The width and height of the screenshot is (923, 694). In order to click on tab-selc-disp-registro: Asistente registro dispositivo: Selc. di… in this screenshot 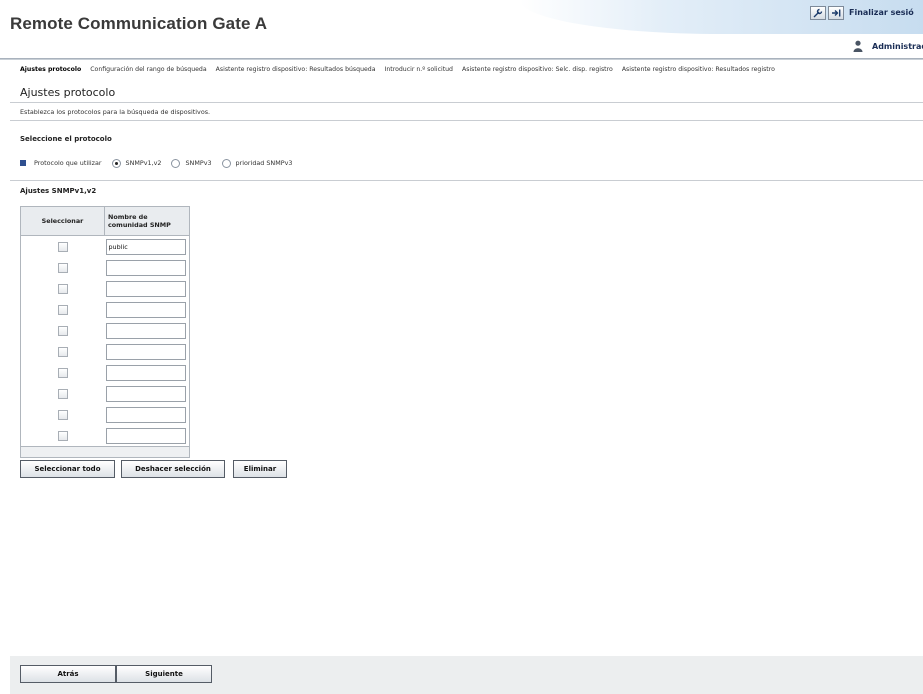, I will do `click(537, 72)`.